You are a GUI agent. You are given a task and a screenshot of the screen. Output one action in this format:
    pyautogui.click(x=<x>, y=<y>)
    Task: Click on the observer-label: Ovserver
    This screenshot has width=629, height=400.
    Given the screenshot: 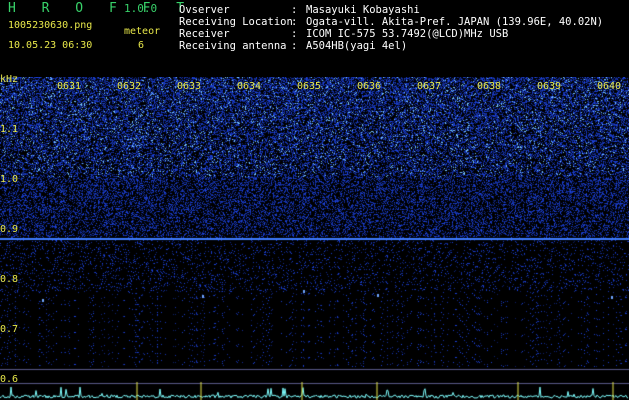 What is the action you would take?
    pyautogui.click(x=204, y=10)
    